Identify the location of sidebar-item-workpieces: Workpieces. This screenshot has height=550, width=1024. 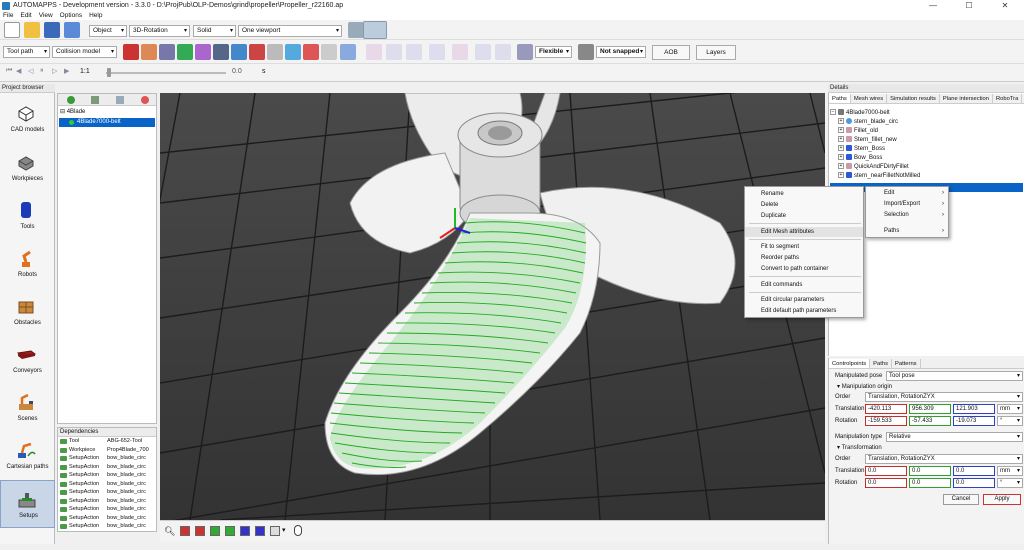
(27, 168).